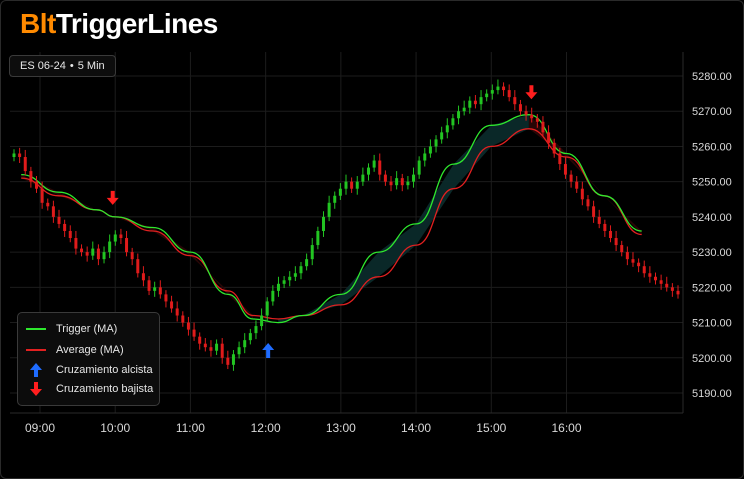 Image resolution: width=744 pixels, height=479 pixels. What do you see at coordinates (105, 389) in the screenshot?
I see `legend-bear-label: Cruzamiento bajista` at bounding box center [105, 389].